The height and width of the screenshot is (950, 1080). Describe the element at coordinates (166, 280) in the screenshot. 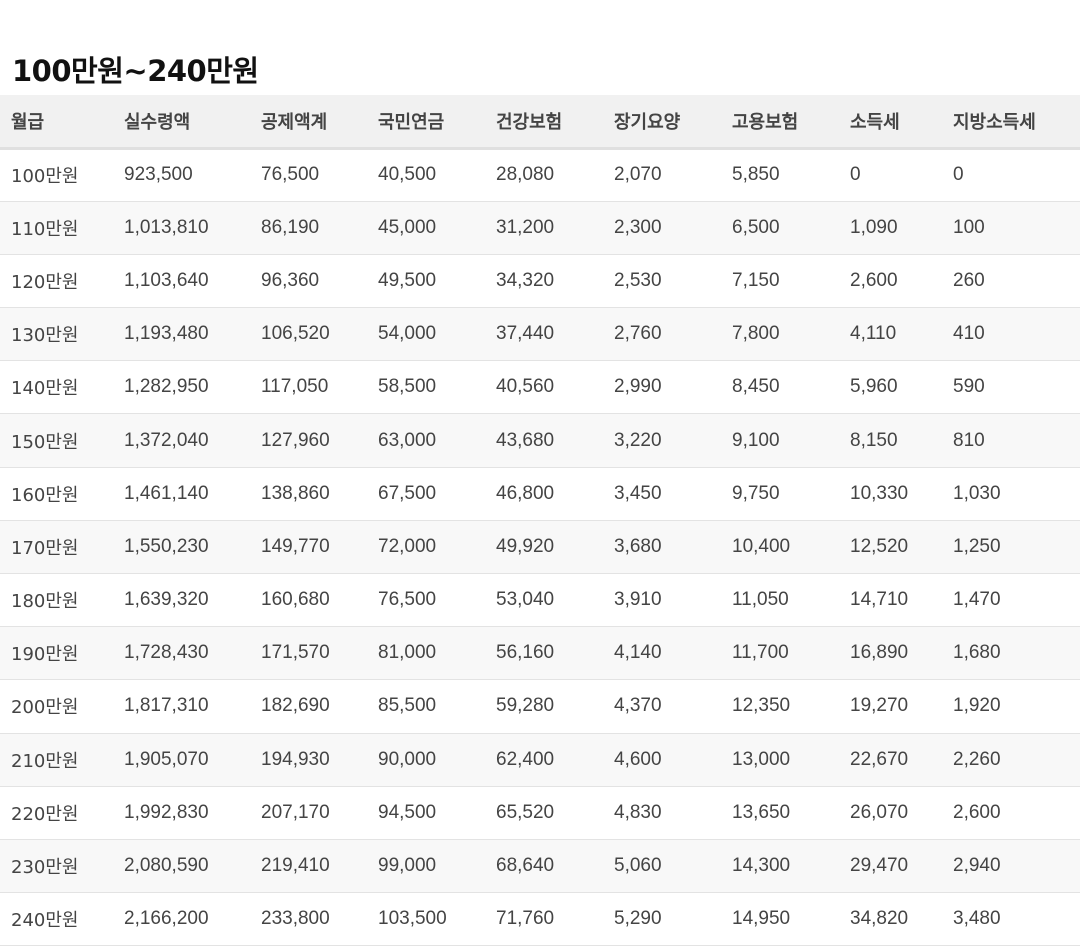

I see `cell-net-pay: 1,103,640` at that location.